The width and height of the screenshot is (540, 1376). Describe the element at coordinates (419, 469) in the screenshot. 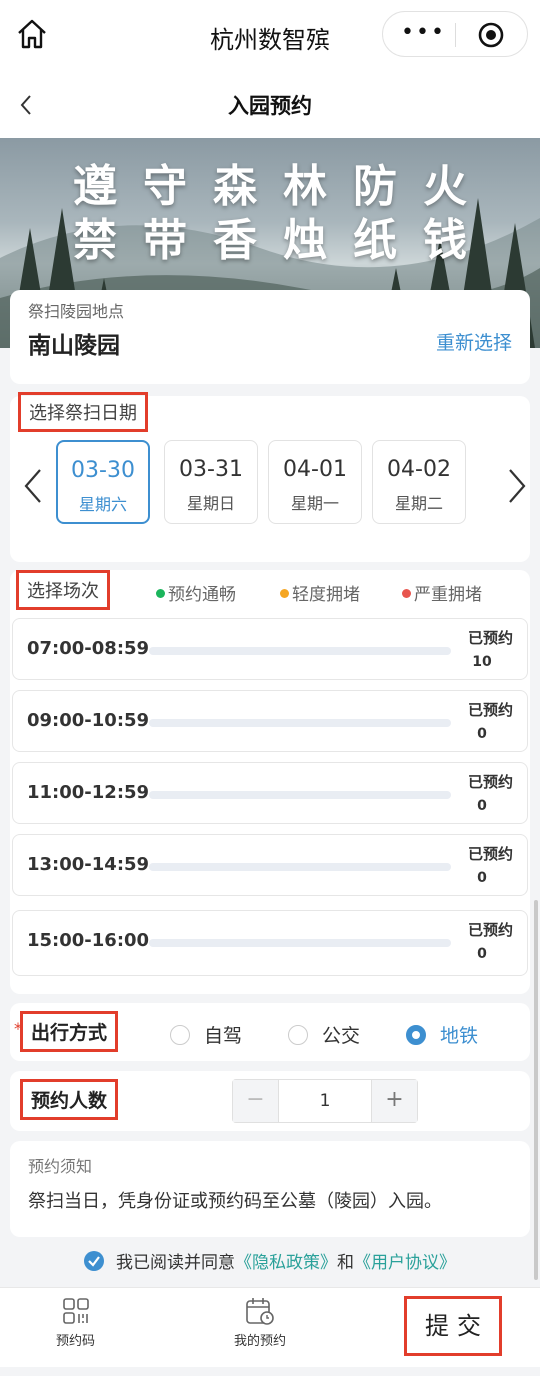

I see `date-chip-date: 04-02` at that location.